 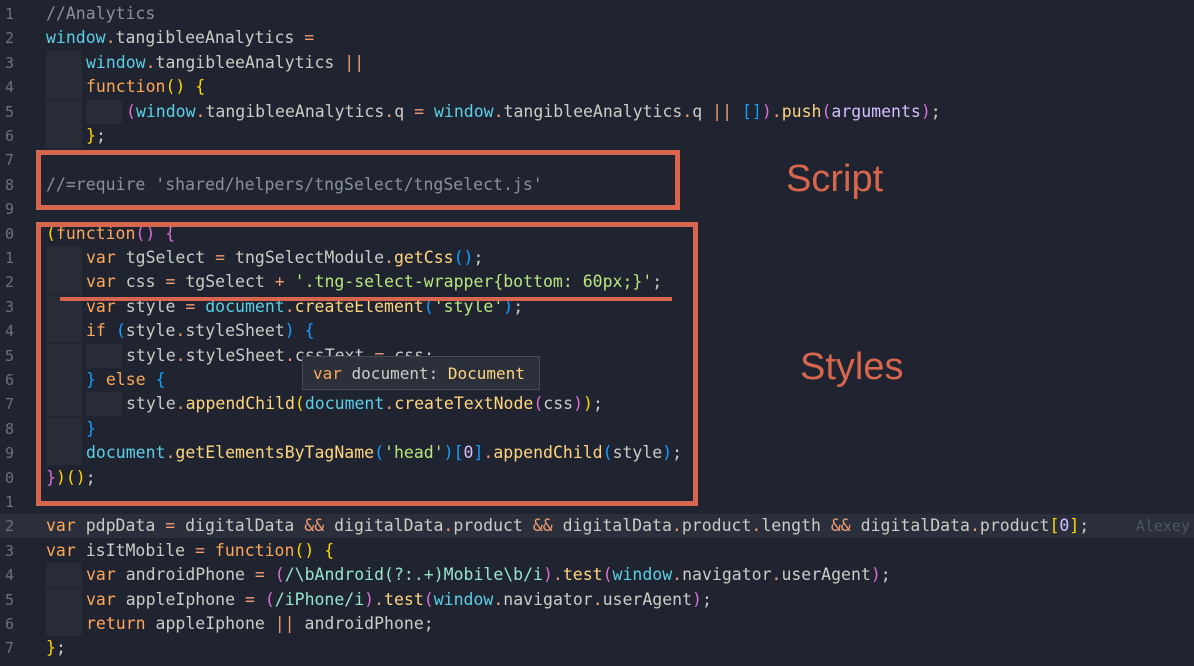 What do you see at coordinates (116, 623) in the screenshot?
I see `code-token: return` at bounding box center [116, 623].